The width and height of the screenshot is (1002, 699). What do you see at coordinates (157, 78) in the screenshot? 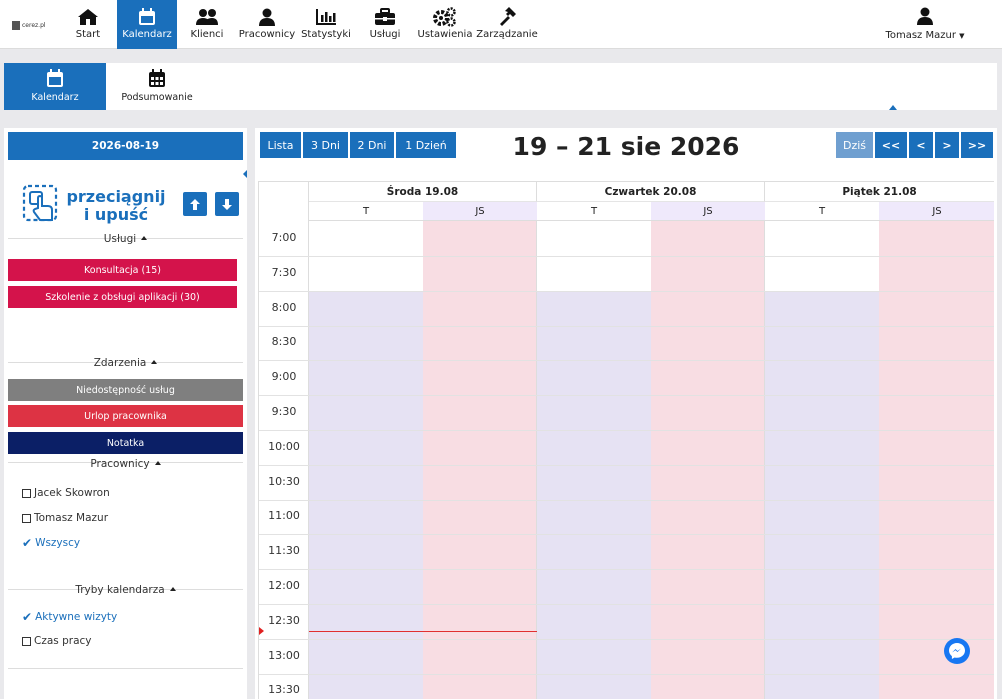
I see `calendar-grid-icon` at bounding box center [157, 78].